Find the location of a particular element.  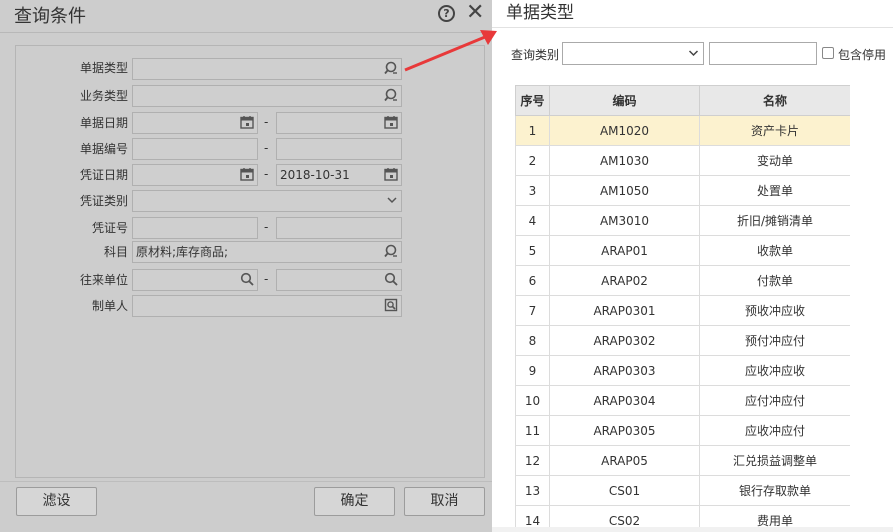

voucher-date-to-field: 2018-10-31 is located at coordinates (339, 175).